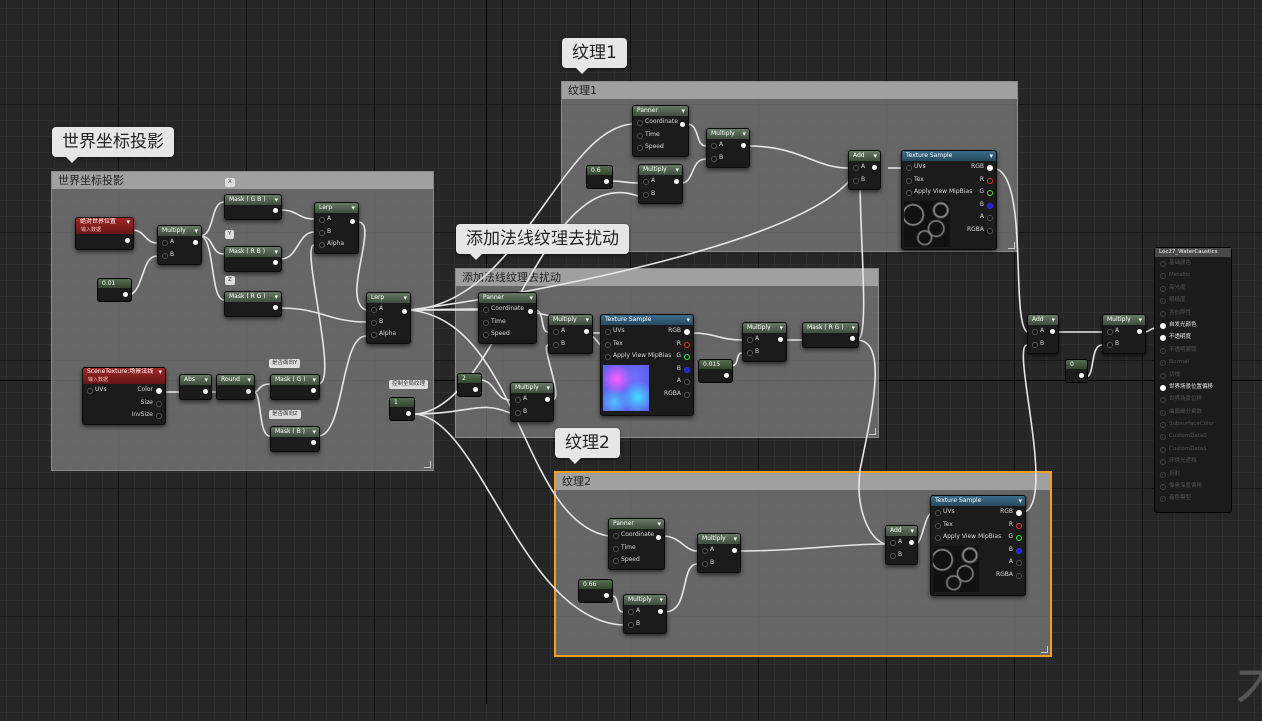 The image size is (1262, 721). I want to click on constant-value: 0.015, so click(715, 364).